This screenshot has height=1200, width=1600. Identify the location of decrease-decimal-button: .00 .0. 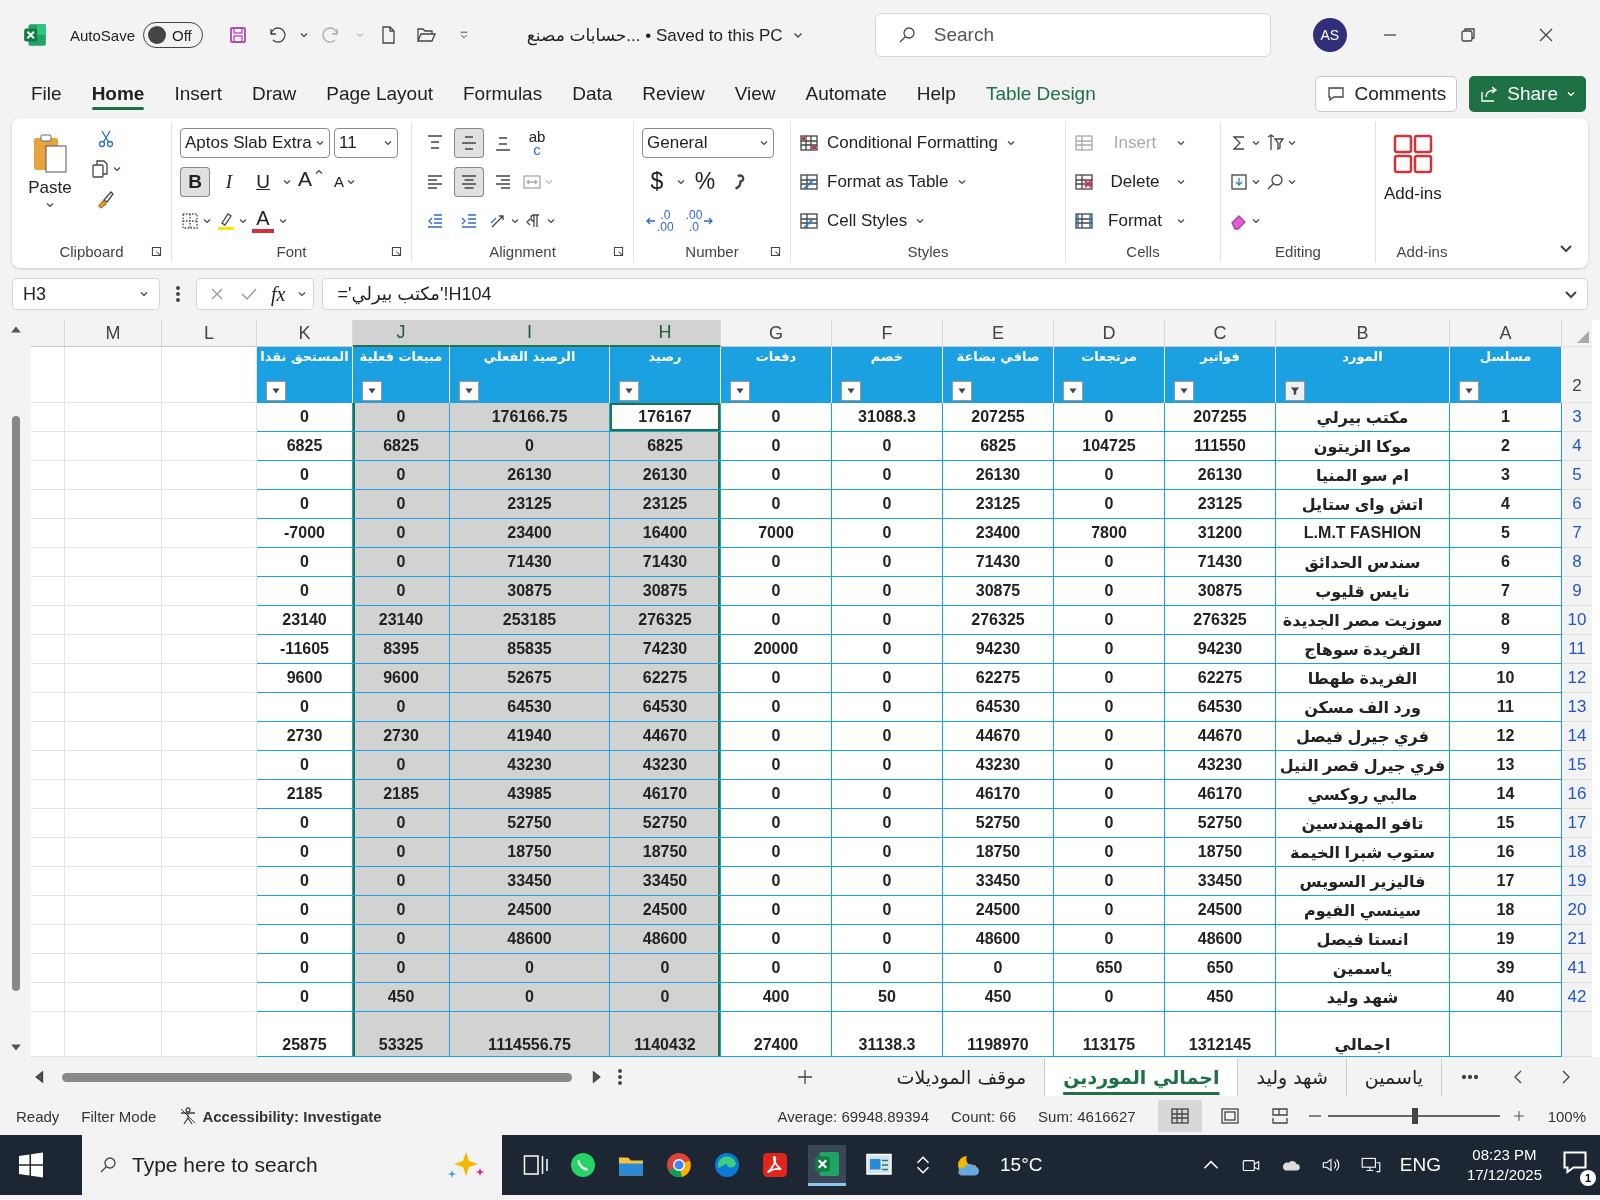
(699, 220).